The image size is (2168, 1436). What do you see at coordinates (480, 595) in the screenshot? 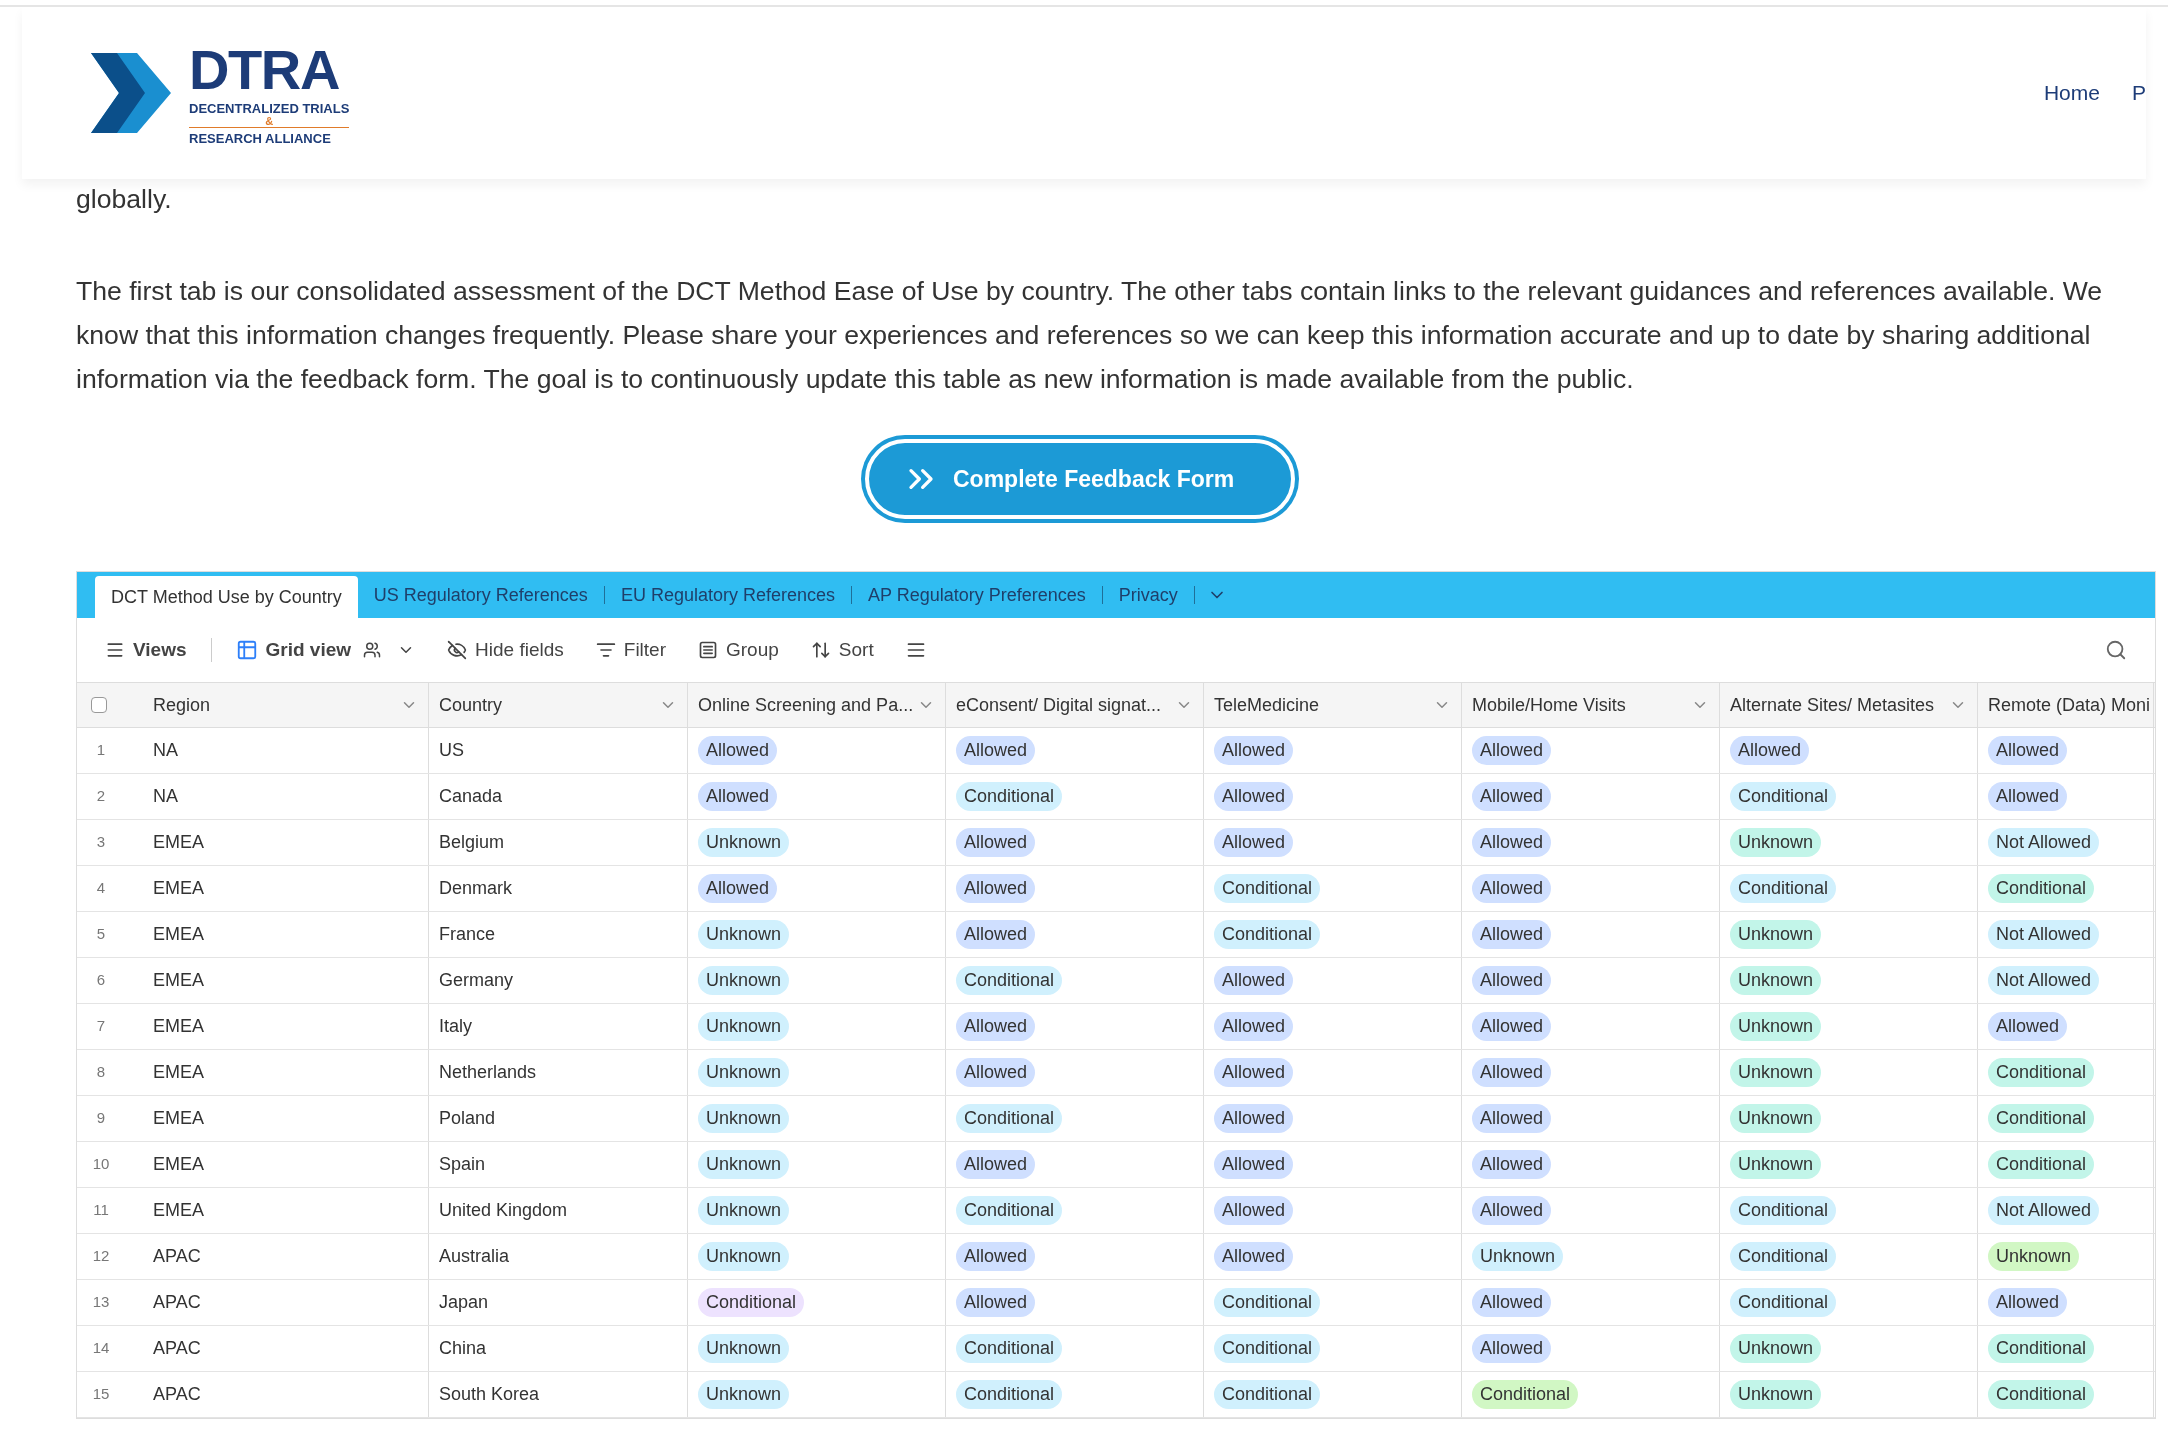
I see `tab: US Regulatory References` at bounding box center [480, 595].